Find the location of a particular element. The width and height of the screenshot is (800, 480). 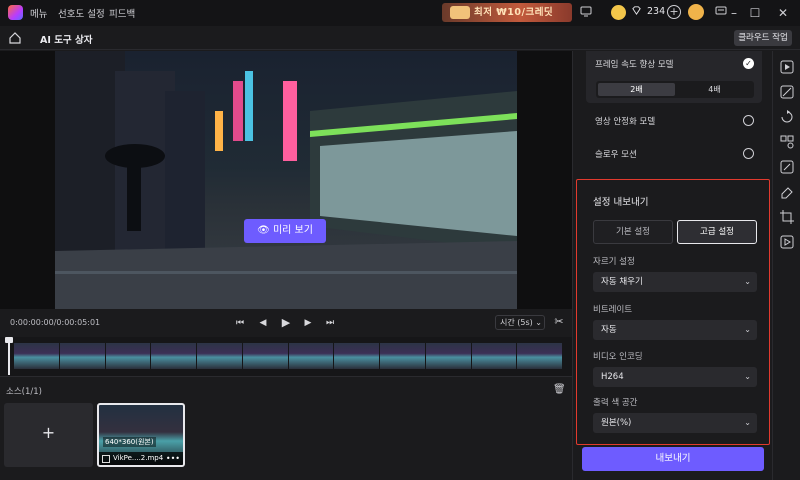

bitrate-select: 자동 ⌄ is located at coordinates (675, 330).